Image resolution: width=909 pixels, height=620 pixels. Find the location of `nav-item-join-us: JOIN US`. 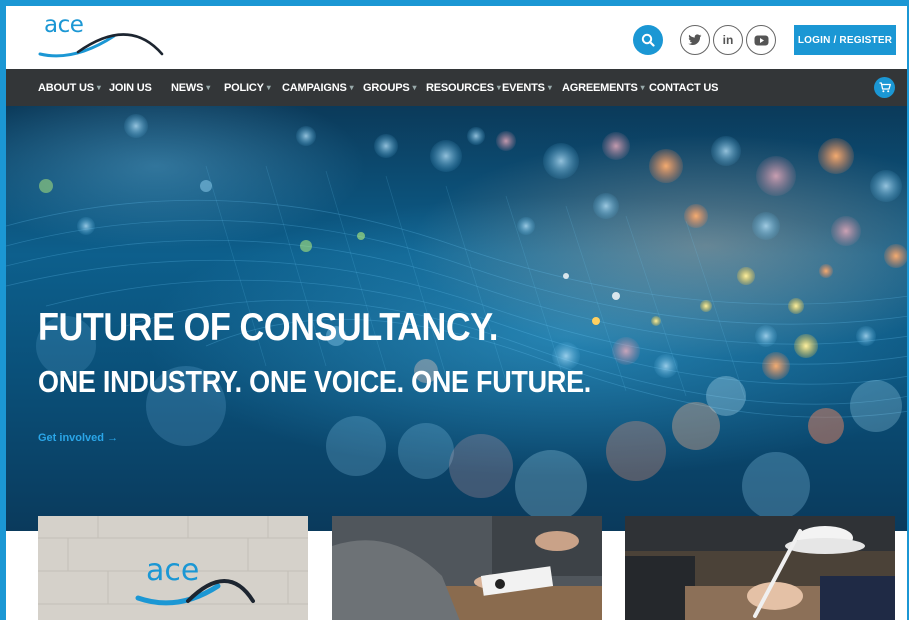

nav-item-join-us: JOIN US is located at coordinates (130, 87).